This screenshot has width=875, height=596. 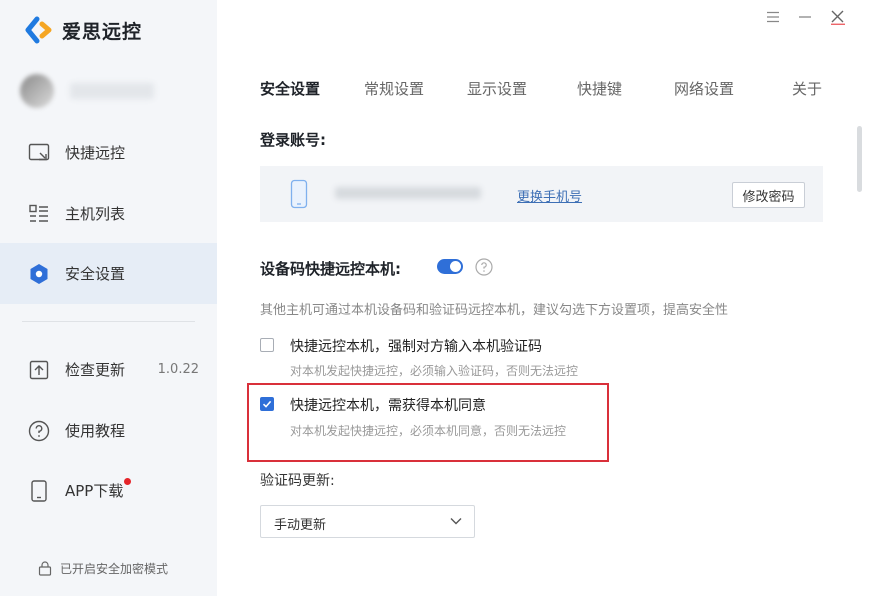 I want to click on toggle-knob, so click(x=455, y=266).